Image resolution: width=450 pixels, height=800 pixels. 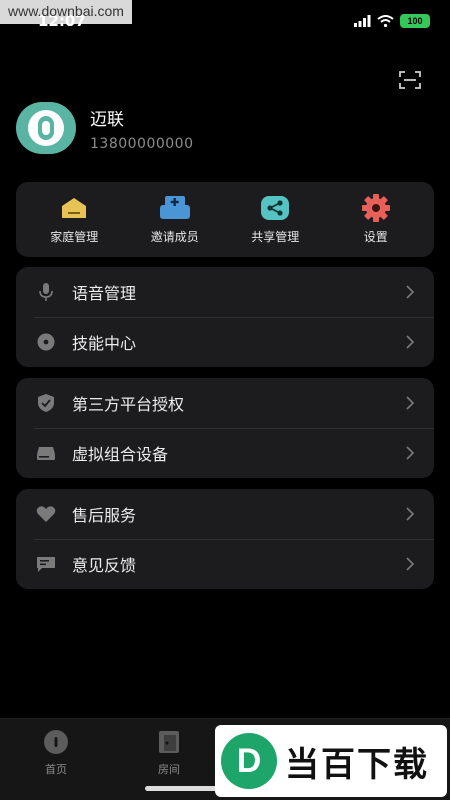 What do you see at coordinates (107, 119) in the screenshot?
I see `user-name: 迈联` at bounding box center [107, 119].